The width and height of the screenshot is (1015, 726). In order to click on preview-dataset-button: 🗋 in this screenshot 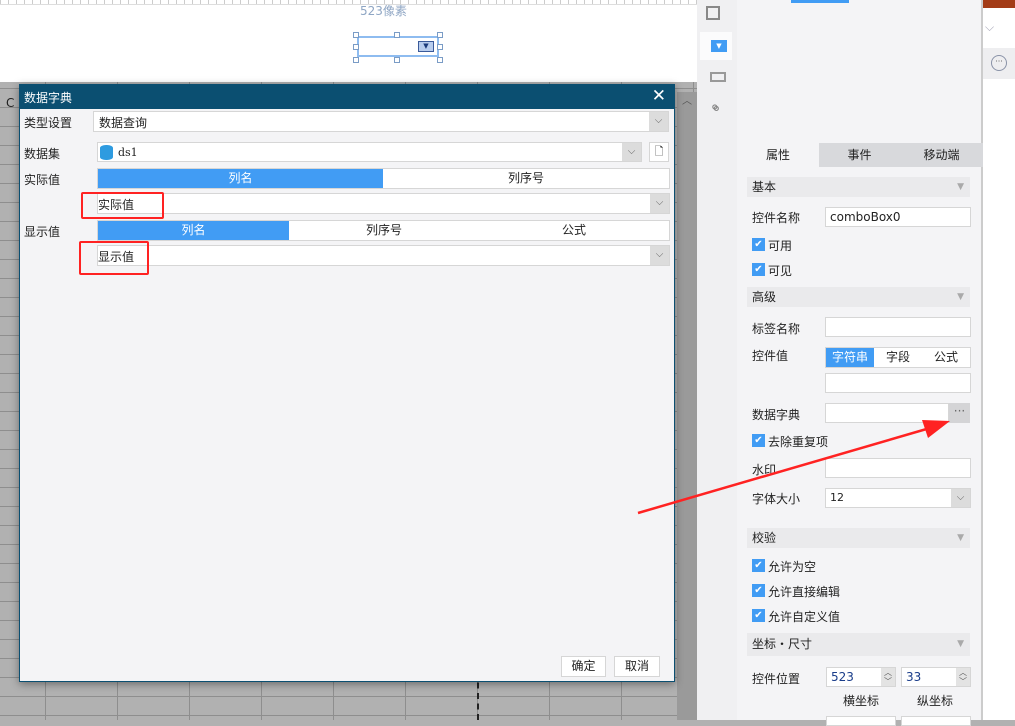, I will do `click(659, 152)`.